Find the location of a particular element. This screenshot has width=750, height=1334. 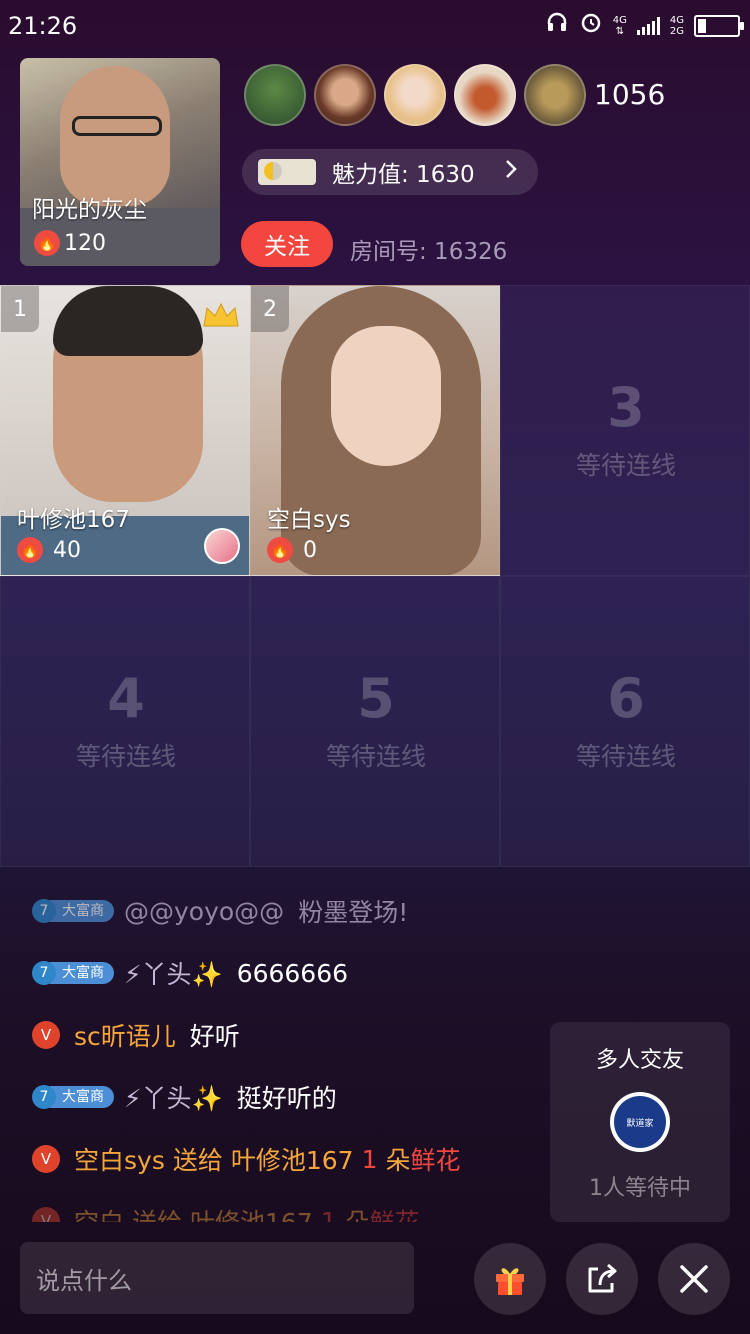

waiting-count: 1人等待中 is located at coordinates (640, 1188).